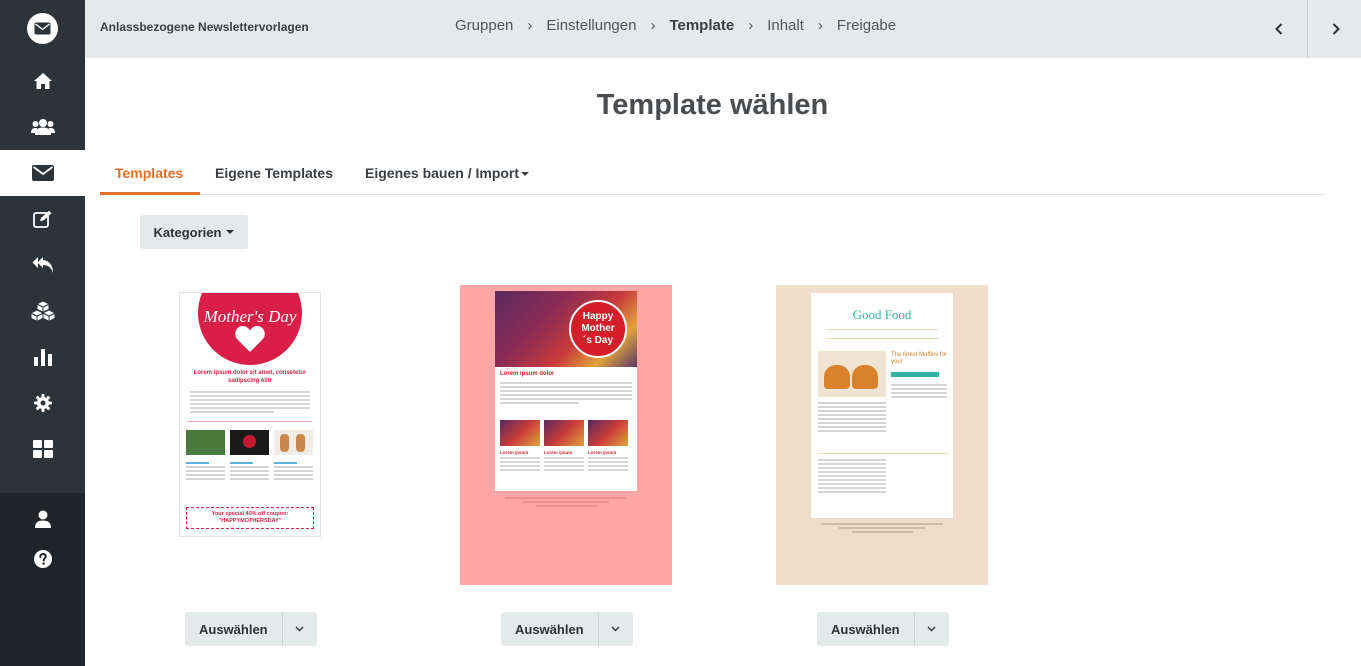 Image resolution: width=1361 pixels, height=666 pixels. I want to click on envelope-icon, so click(42, 173).